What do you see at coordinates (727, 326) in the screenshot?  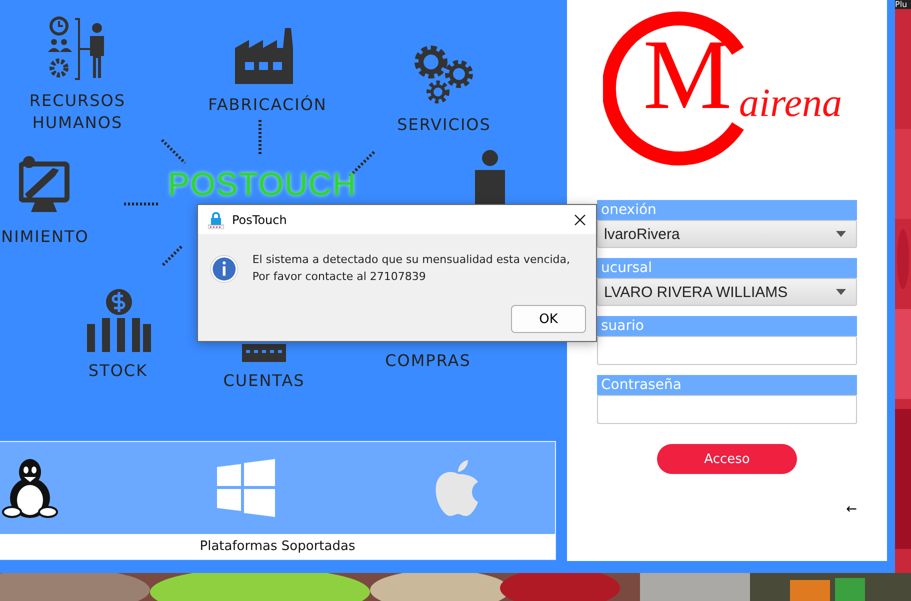 I see `field-label: suario` at bounding box center [727, 326].